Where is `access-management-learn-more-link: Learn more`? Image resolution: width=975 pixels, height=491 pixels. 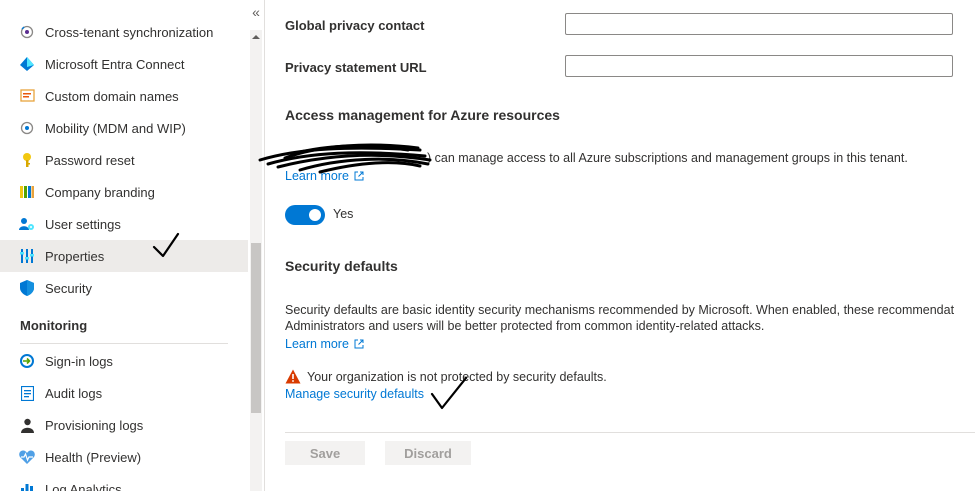 access-management-learn-more-link: Learn more is located at coordinates (324, 176).